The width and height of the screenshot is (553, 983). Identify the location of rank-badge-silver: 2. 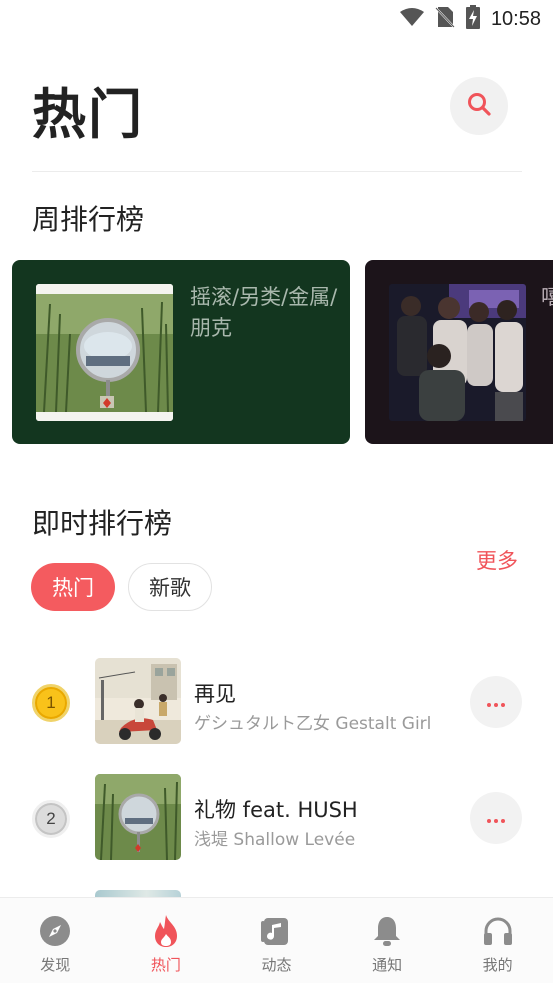
(51, 819).